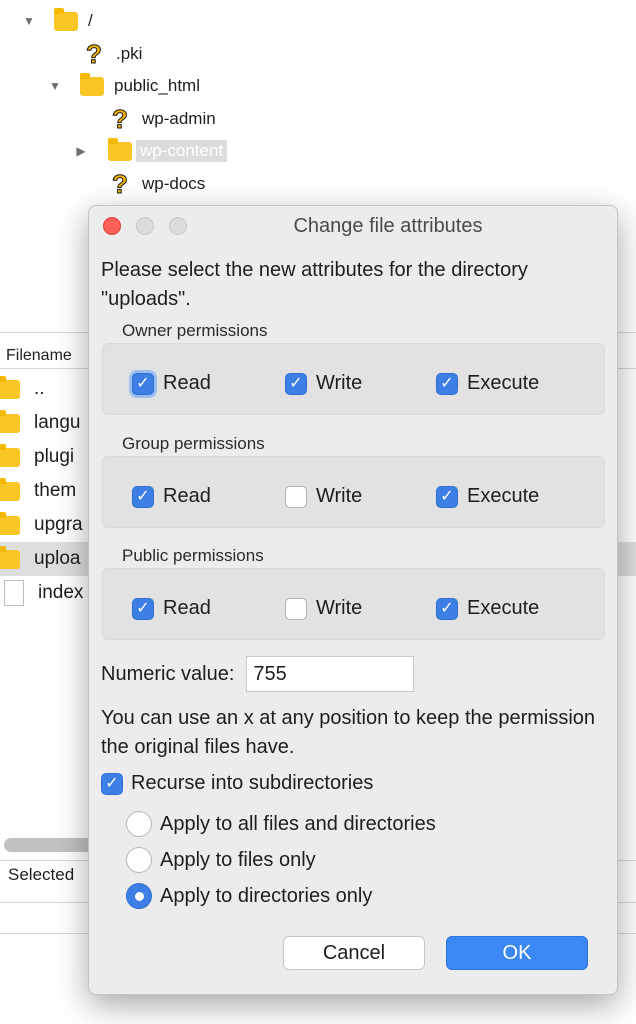 This screenshot has height=1024, width=636. What do you see at coordinates (90, 20) in the screenshot?
I see `tree-item-label: /` at bounding box center [90, 20].